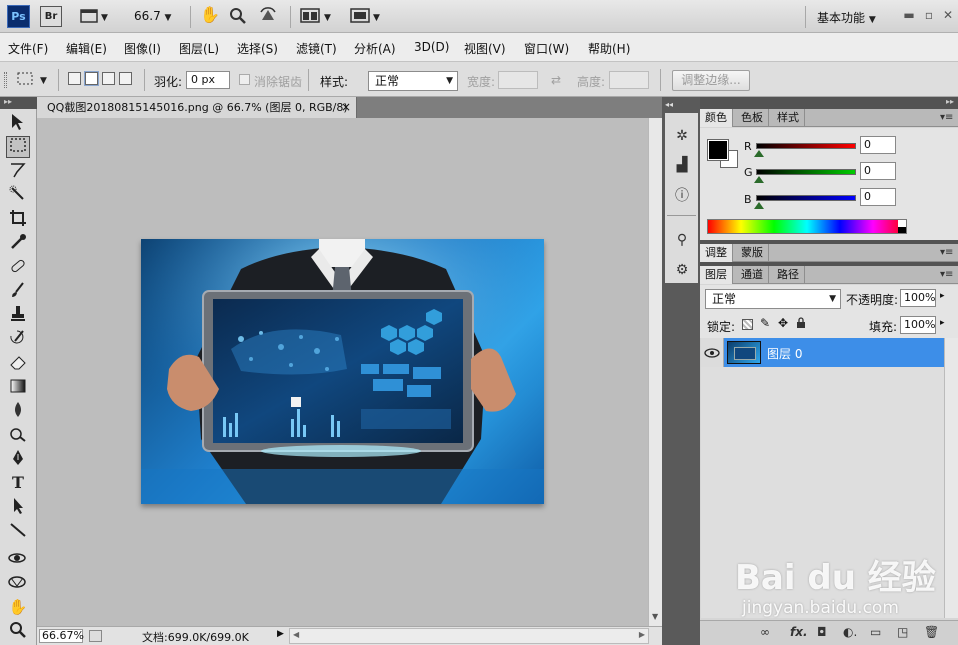 The height and width of the screenshot is (645, 958). I want to click on eraser-tool-icon, so click(18, 363).